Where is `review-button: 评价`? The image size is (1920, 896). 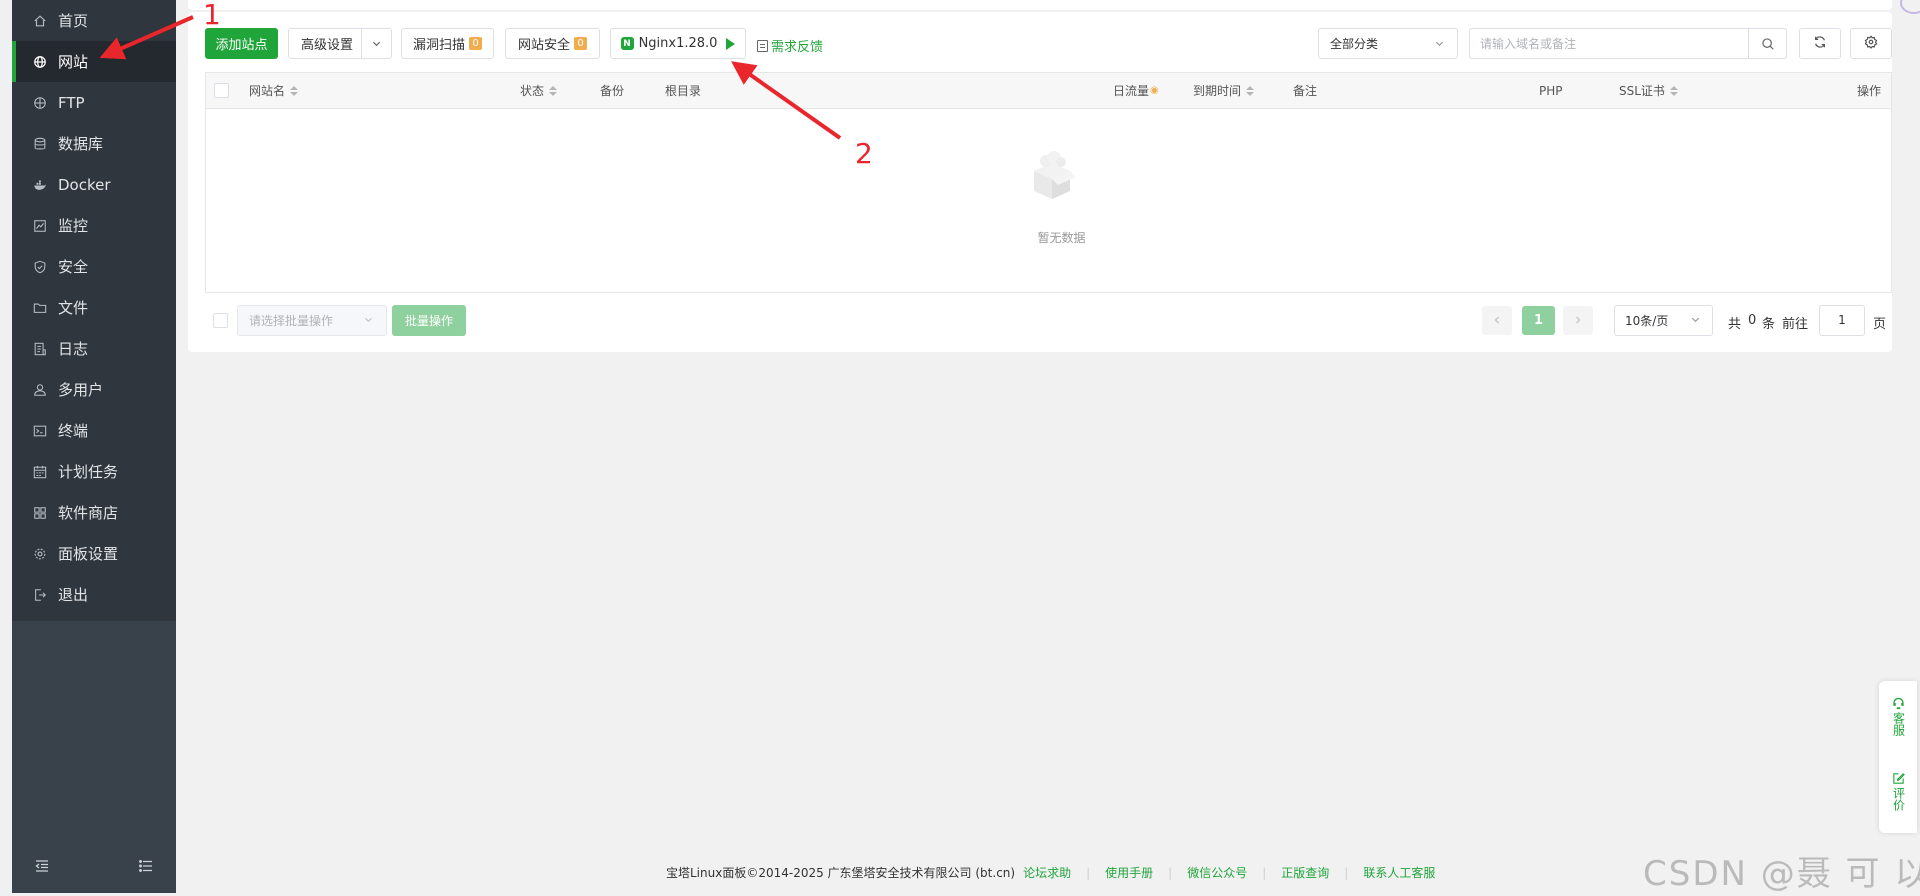
review-button: 评价 is located at coordinates (1898, 791).